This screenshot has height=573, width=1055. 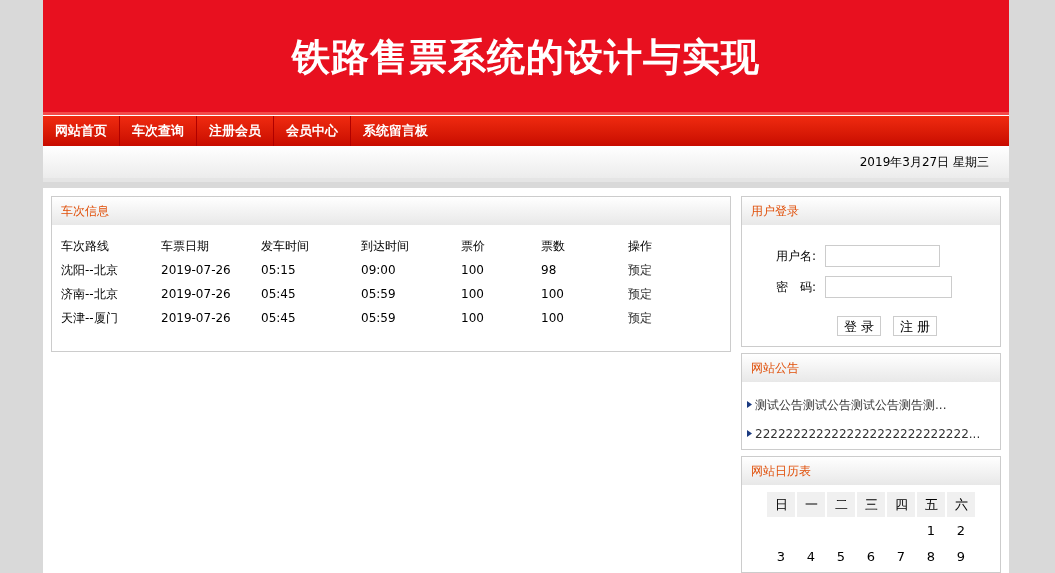 I want to click on weekday-header: 日, so click(x=781, y=504).